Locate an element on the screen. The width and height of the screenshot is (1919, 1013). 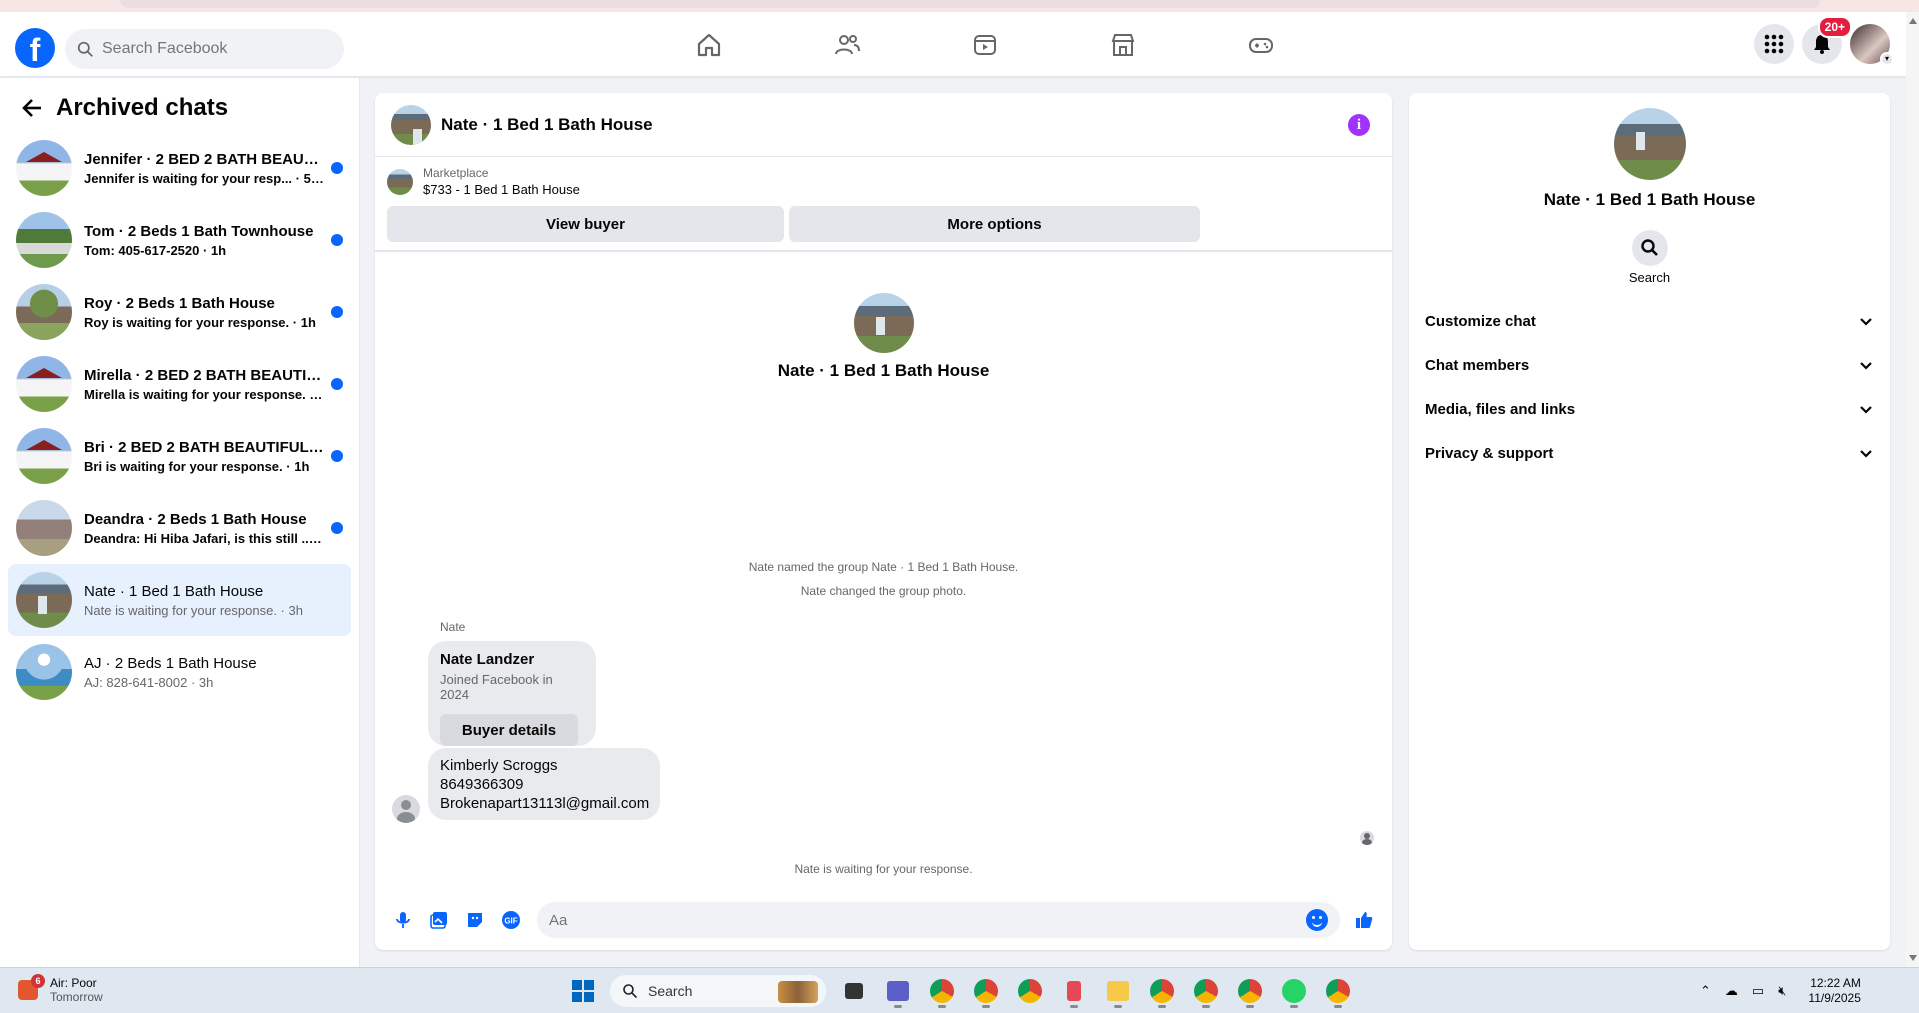
arrow-left-icon is located at coordinates (31, 108).